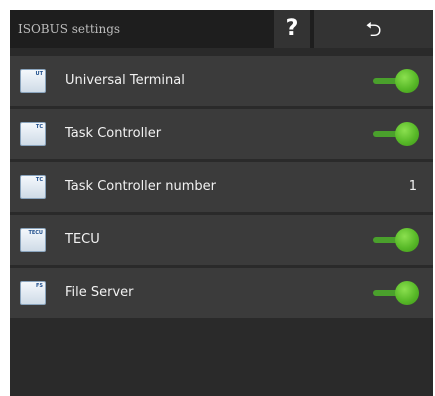 The height and width of the screenshot is (396, 435). What do you see at coordinates (33, 293) in the screenshot?
I see `fs-icon: FS` at bounding box center [33, 293].